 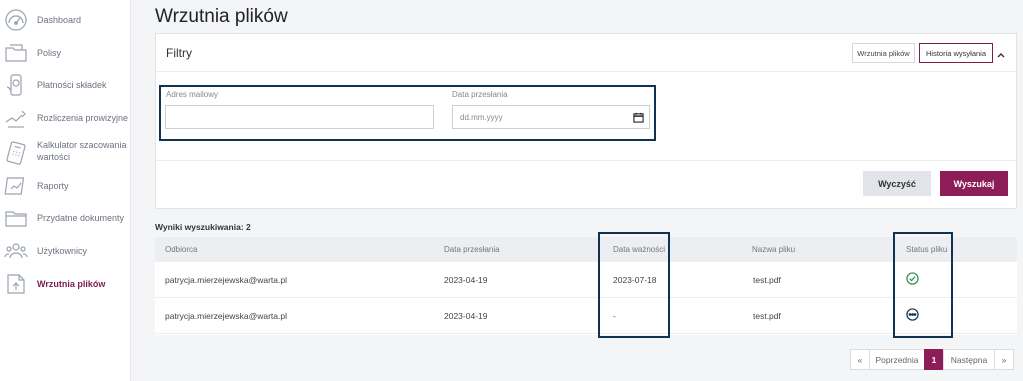 What do you see at coordinates (203, 227) in the screenshot?
I see `results-count: Wyniki wyszukiwania: 2` at bounding box center [203, 227].